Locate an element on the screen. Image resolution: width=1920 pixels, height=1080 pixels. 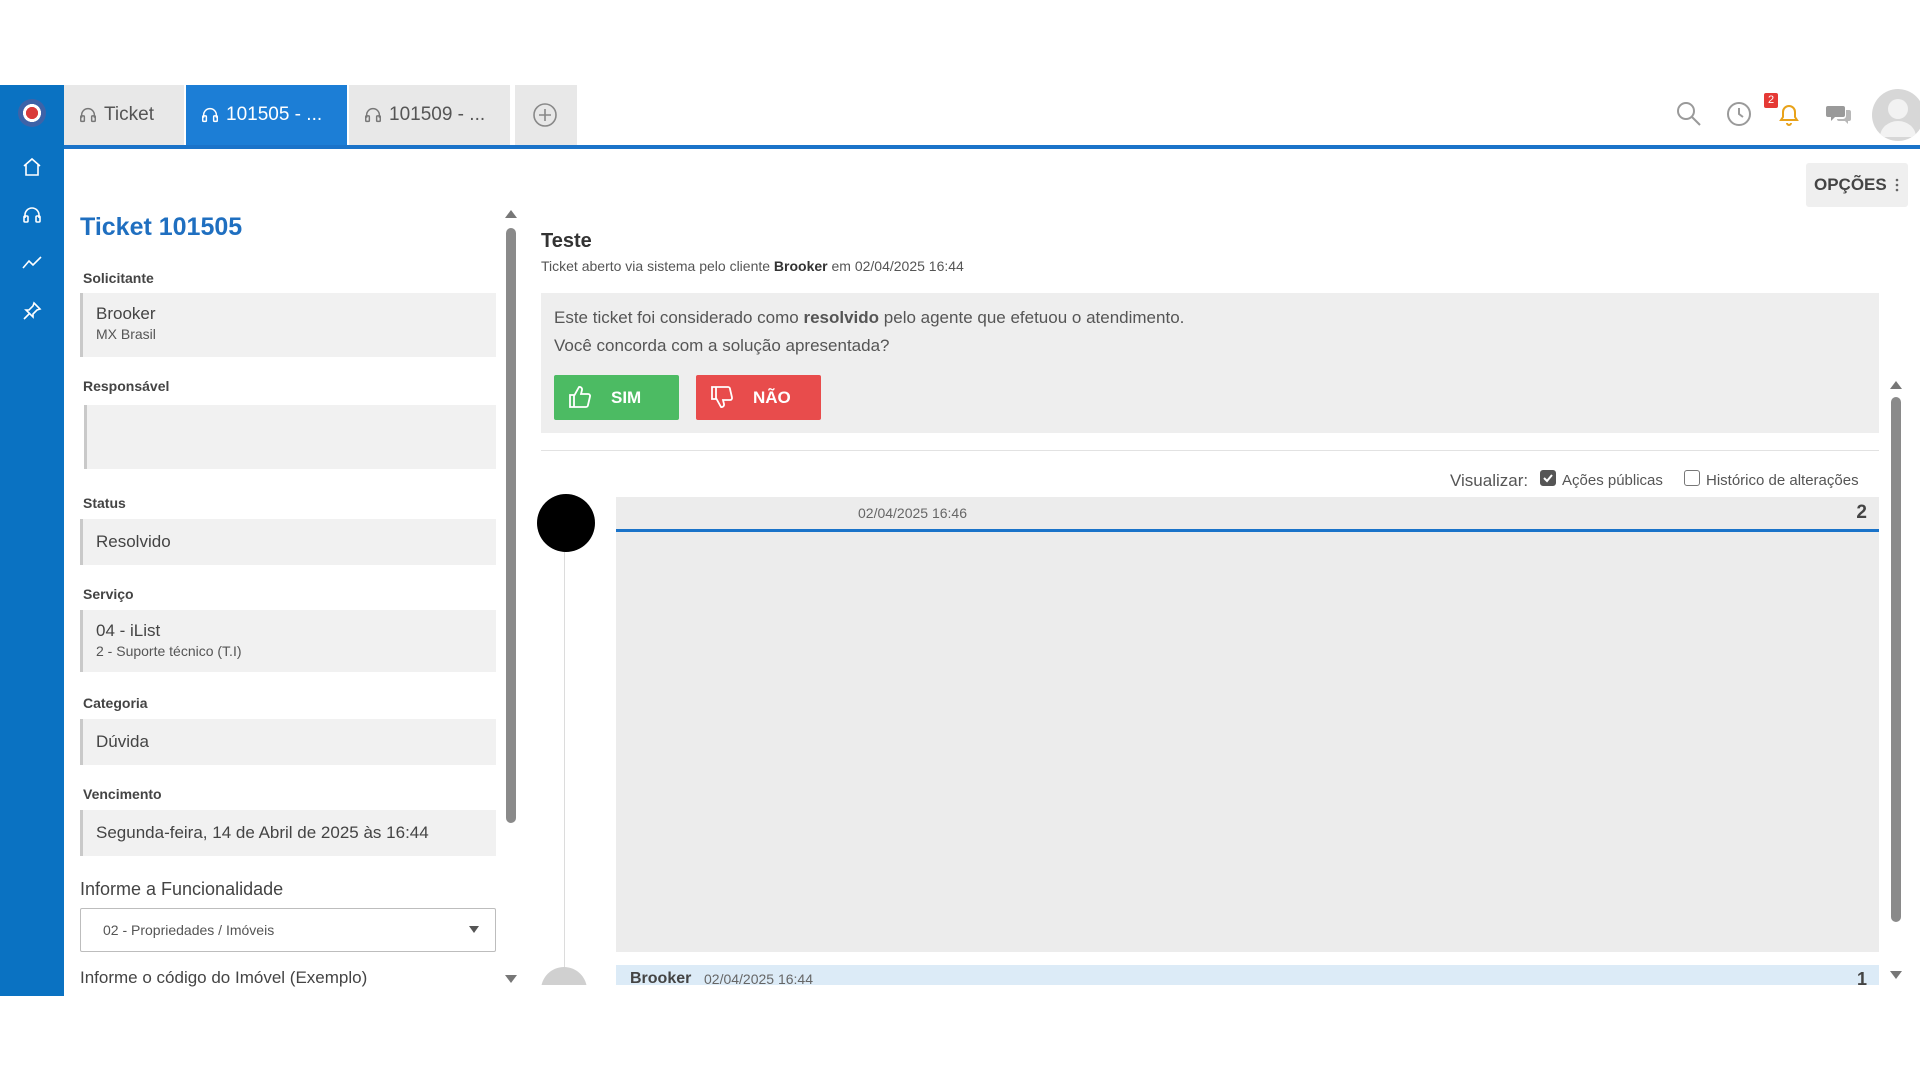
public-actions-label: Ações públicas is located at coordinates (1612, 480).